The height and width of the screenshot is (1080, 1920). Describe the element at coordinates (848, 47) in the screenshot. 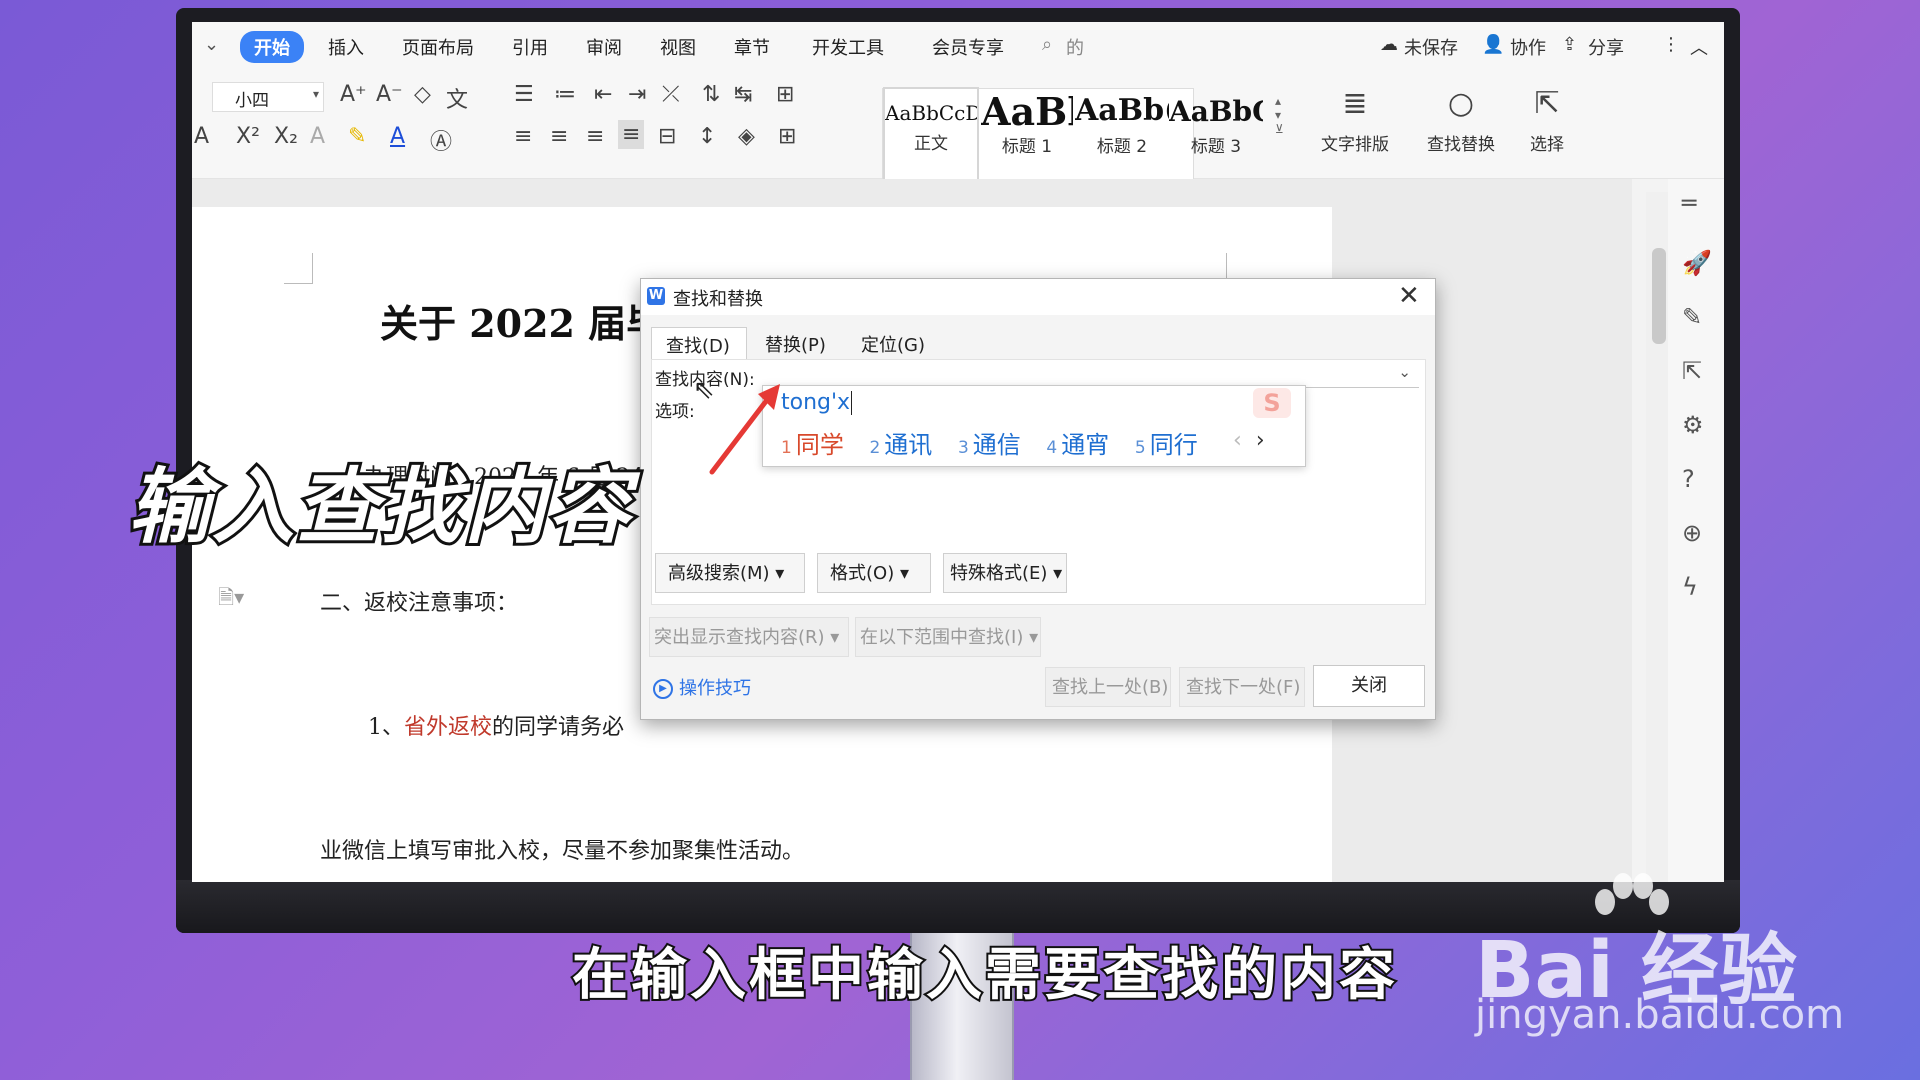

I see `menu-item-devtools: 开发工具` at that location.